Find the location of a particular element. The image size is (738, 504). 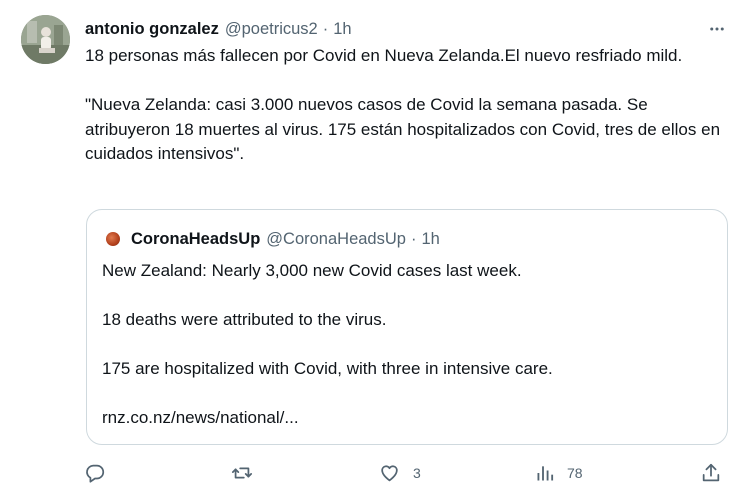

reply-button is located at coordinates (95, 473).